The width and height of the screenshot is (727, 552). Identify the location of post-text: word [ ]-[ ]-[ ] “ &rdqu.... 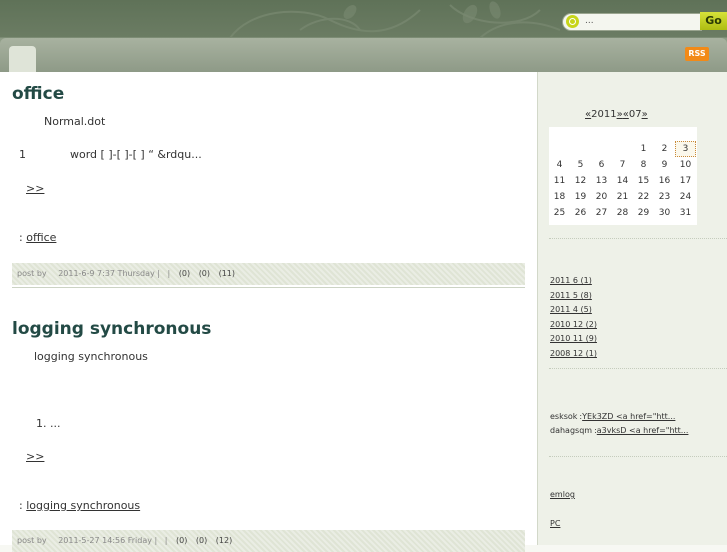
(136, 154).